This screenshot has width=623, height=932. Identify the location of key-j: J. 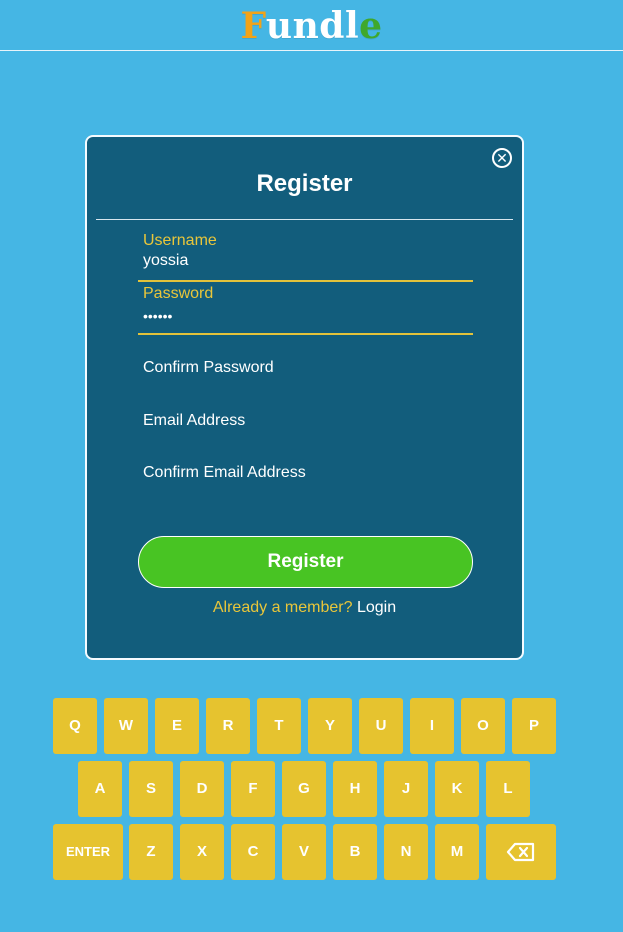
(406, 789).